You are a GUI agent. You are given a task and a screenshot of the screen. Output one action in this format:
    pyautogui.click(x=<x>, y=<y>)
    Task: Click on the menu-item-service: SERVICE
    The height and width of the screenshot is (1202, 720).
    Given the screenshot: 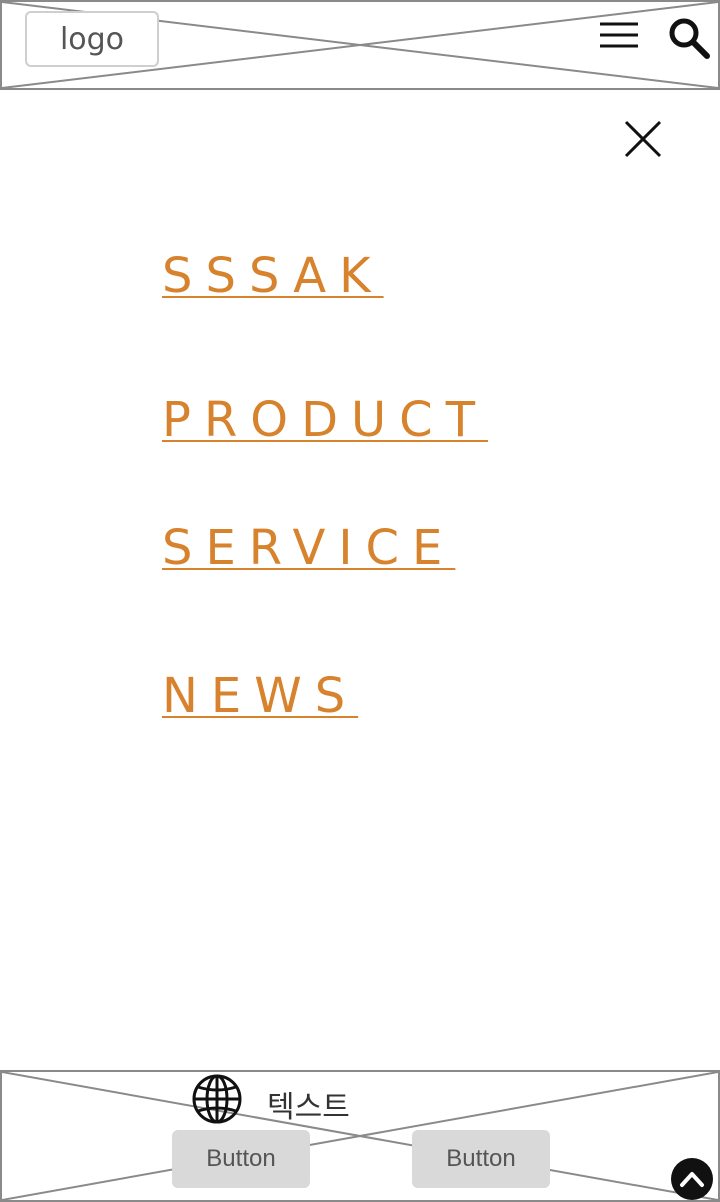 What is the action you would take?
    pyautogui.click(x=308, y=548)
    